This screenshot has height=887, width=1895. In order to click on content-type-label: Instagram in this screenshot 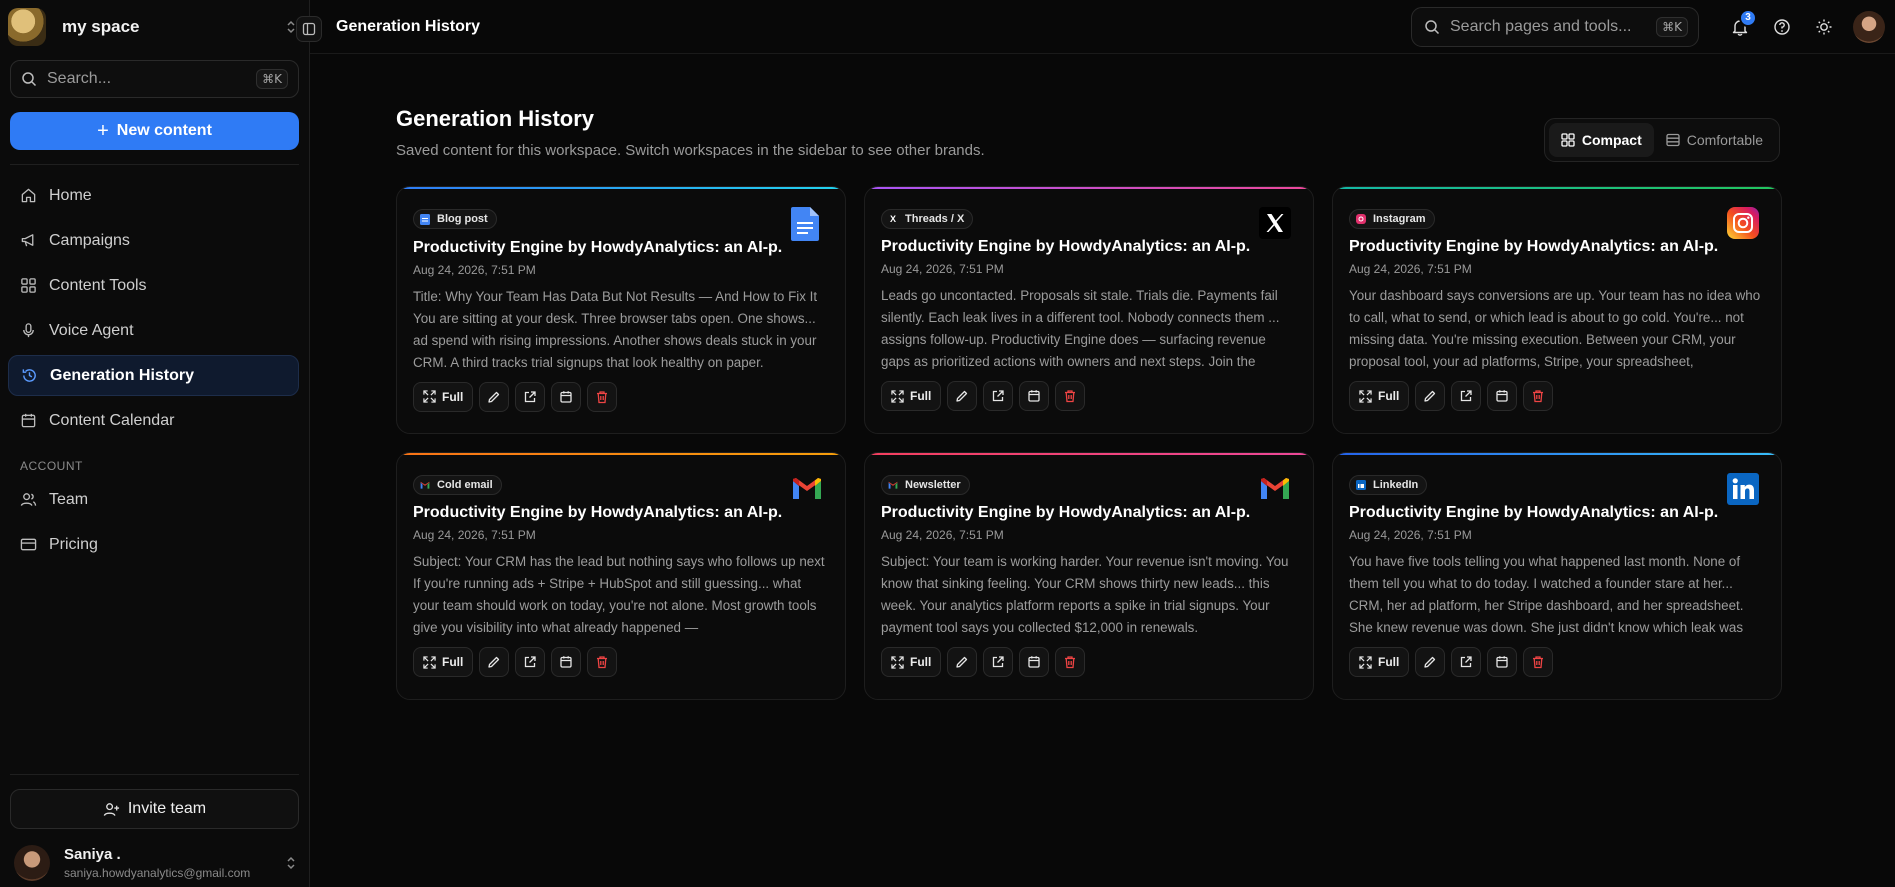, I will do `click(1399, 219)`.